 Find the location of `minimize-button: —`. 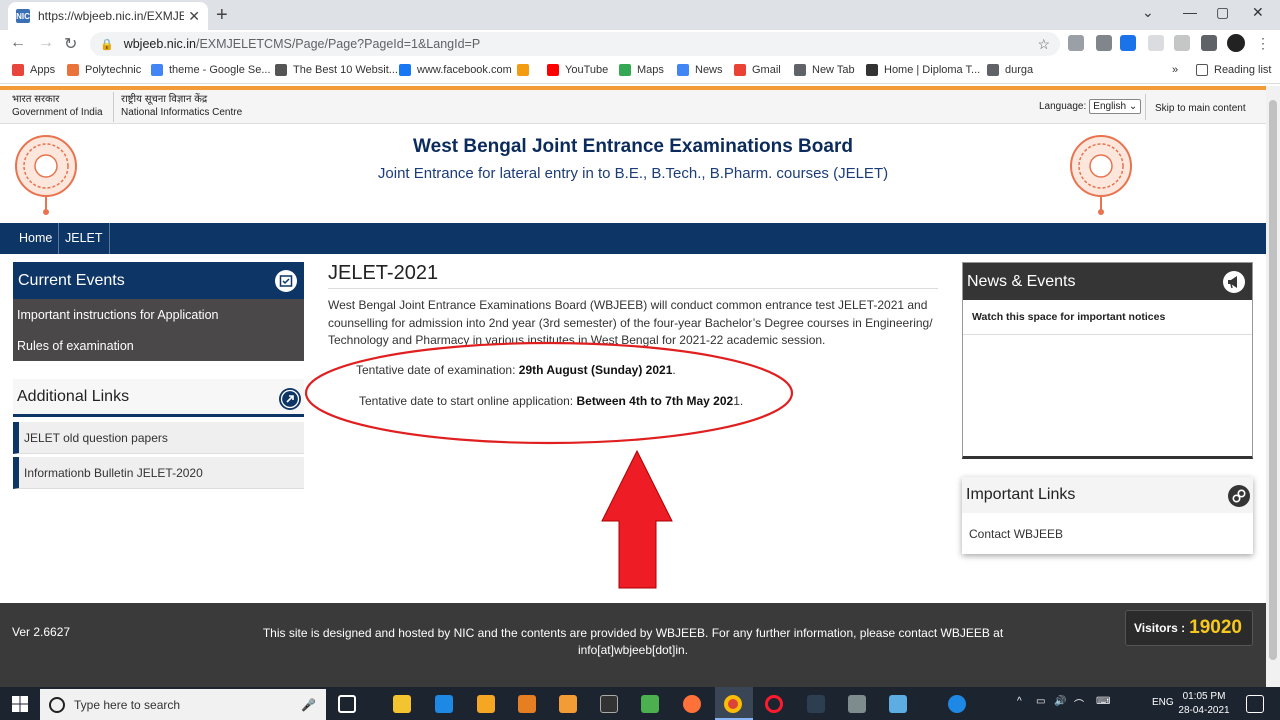

minimize-button: — is located at coordinates (1190, 12).